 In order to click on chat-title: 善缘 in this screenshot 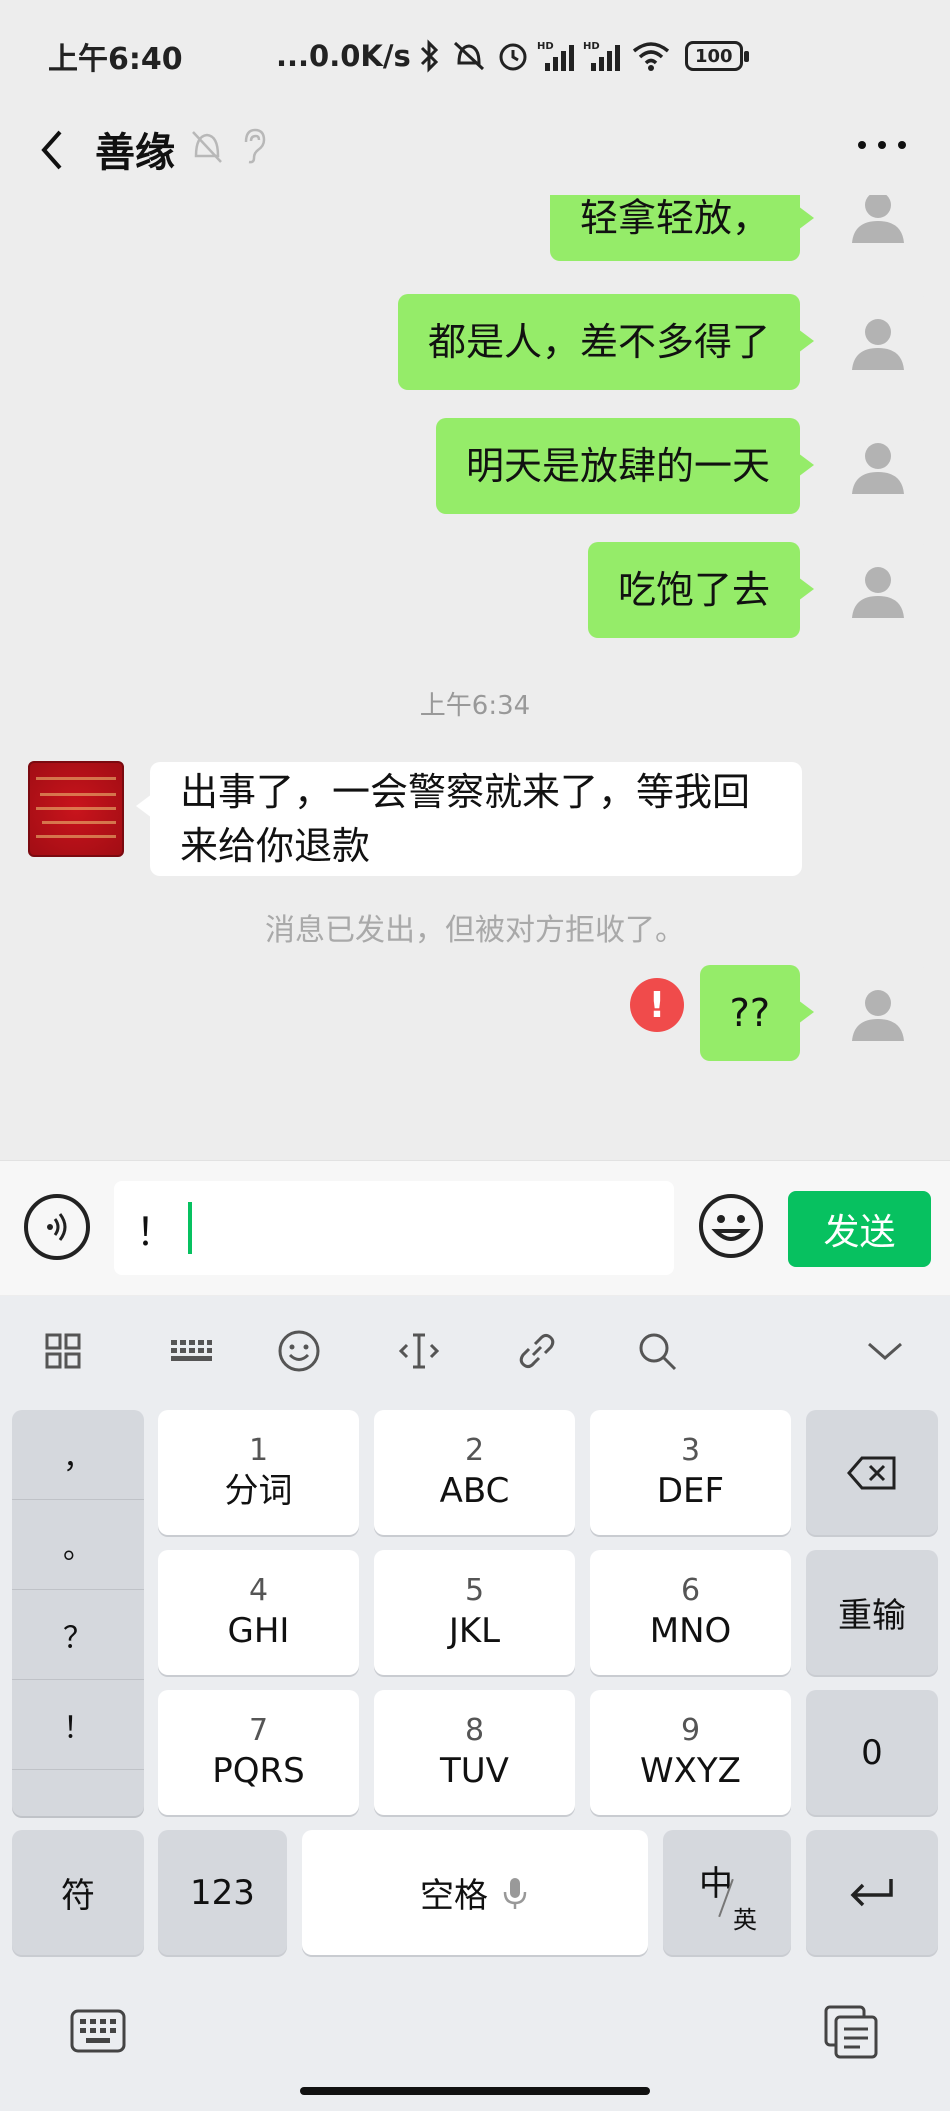, I will do `click(135, 153)`.